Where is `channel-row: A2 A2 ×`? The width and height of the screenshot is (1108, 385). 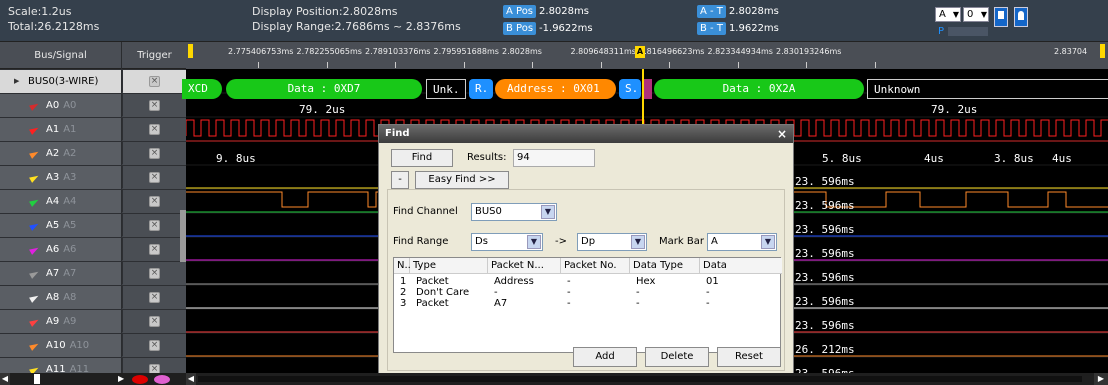
channel-row: A2 A2 × is located at coordinates (93, 153).